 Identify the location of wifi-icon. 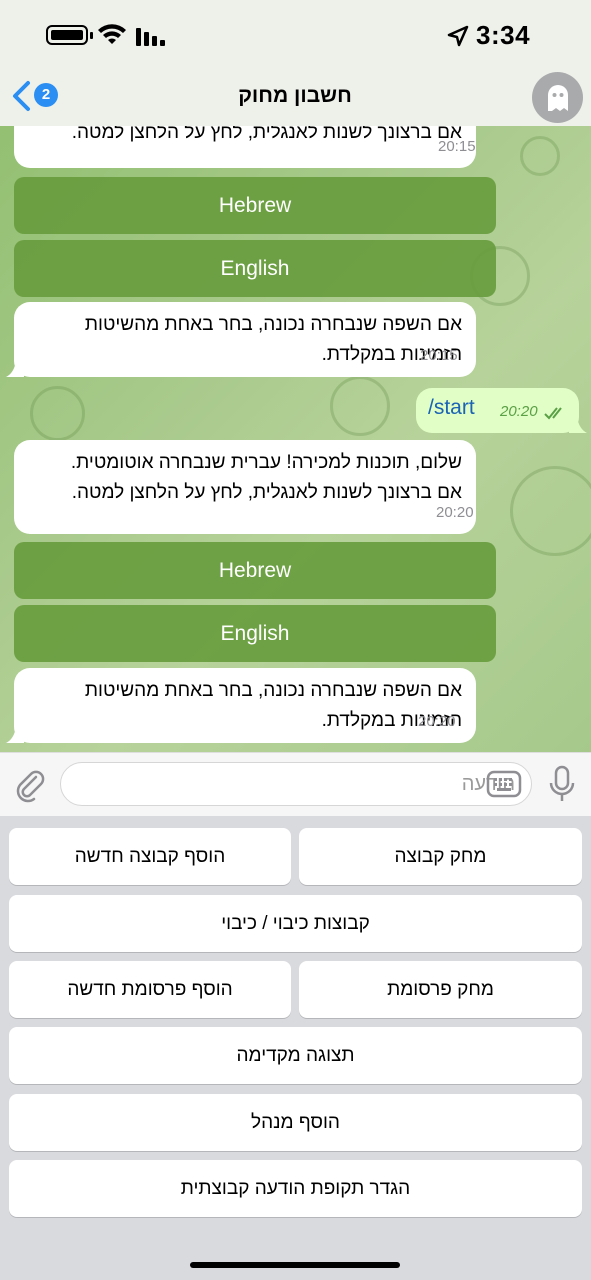
(112, 34).